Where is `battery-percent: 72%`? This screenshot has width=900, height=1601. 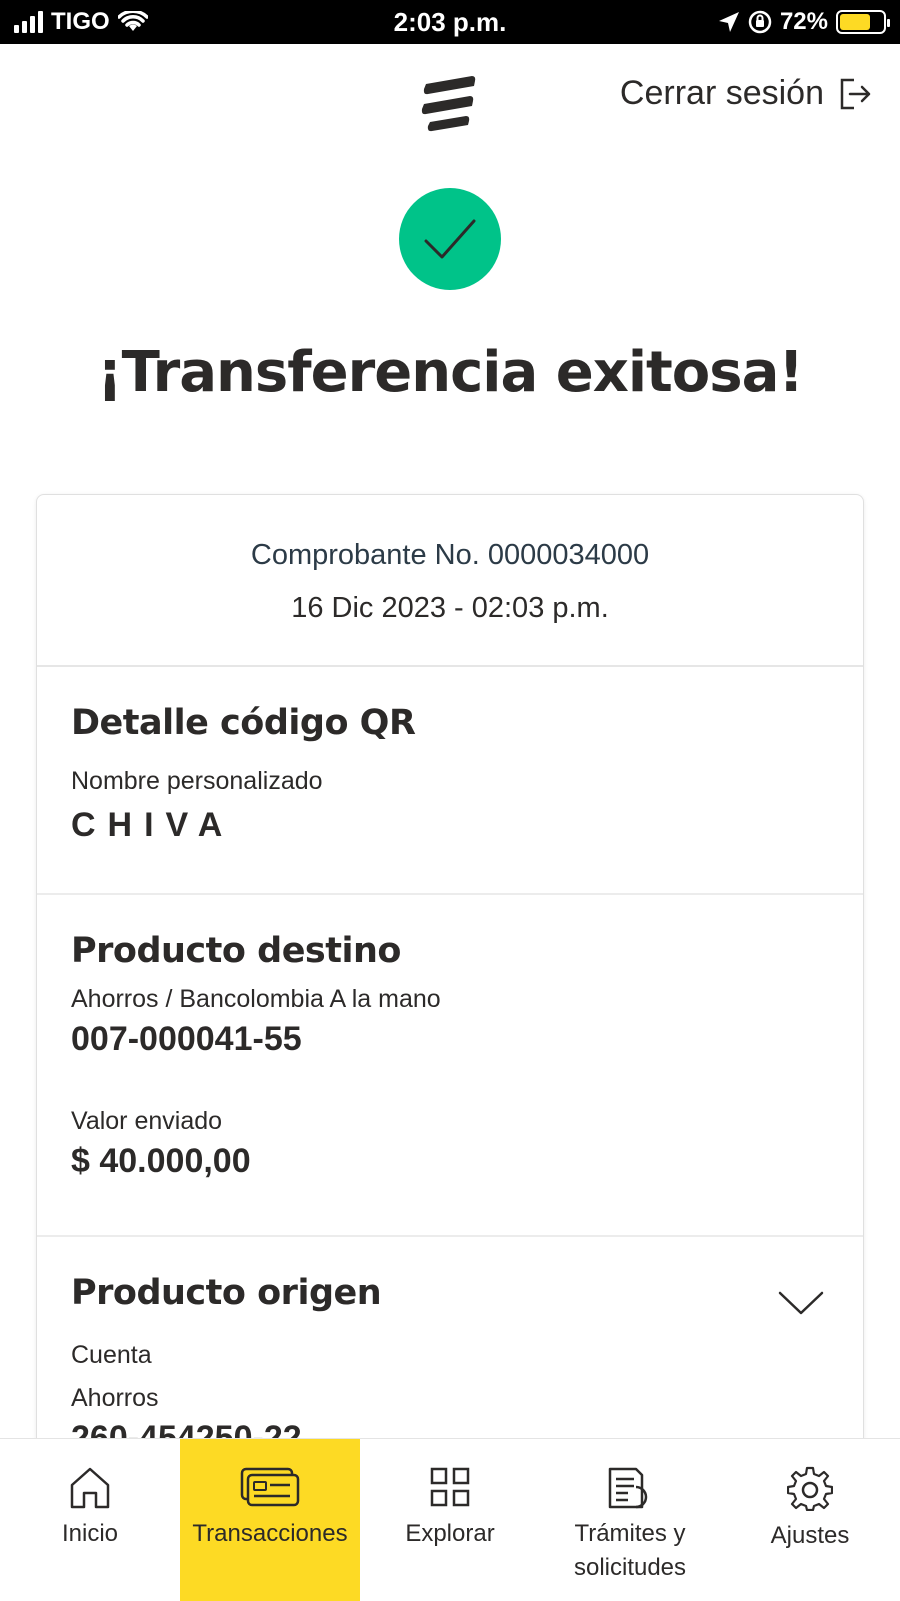
battery-percent: 72% is located at coordinates (803, 21).